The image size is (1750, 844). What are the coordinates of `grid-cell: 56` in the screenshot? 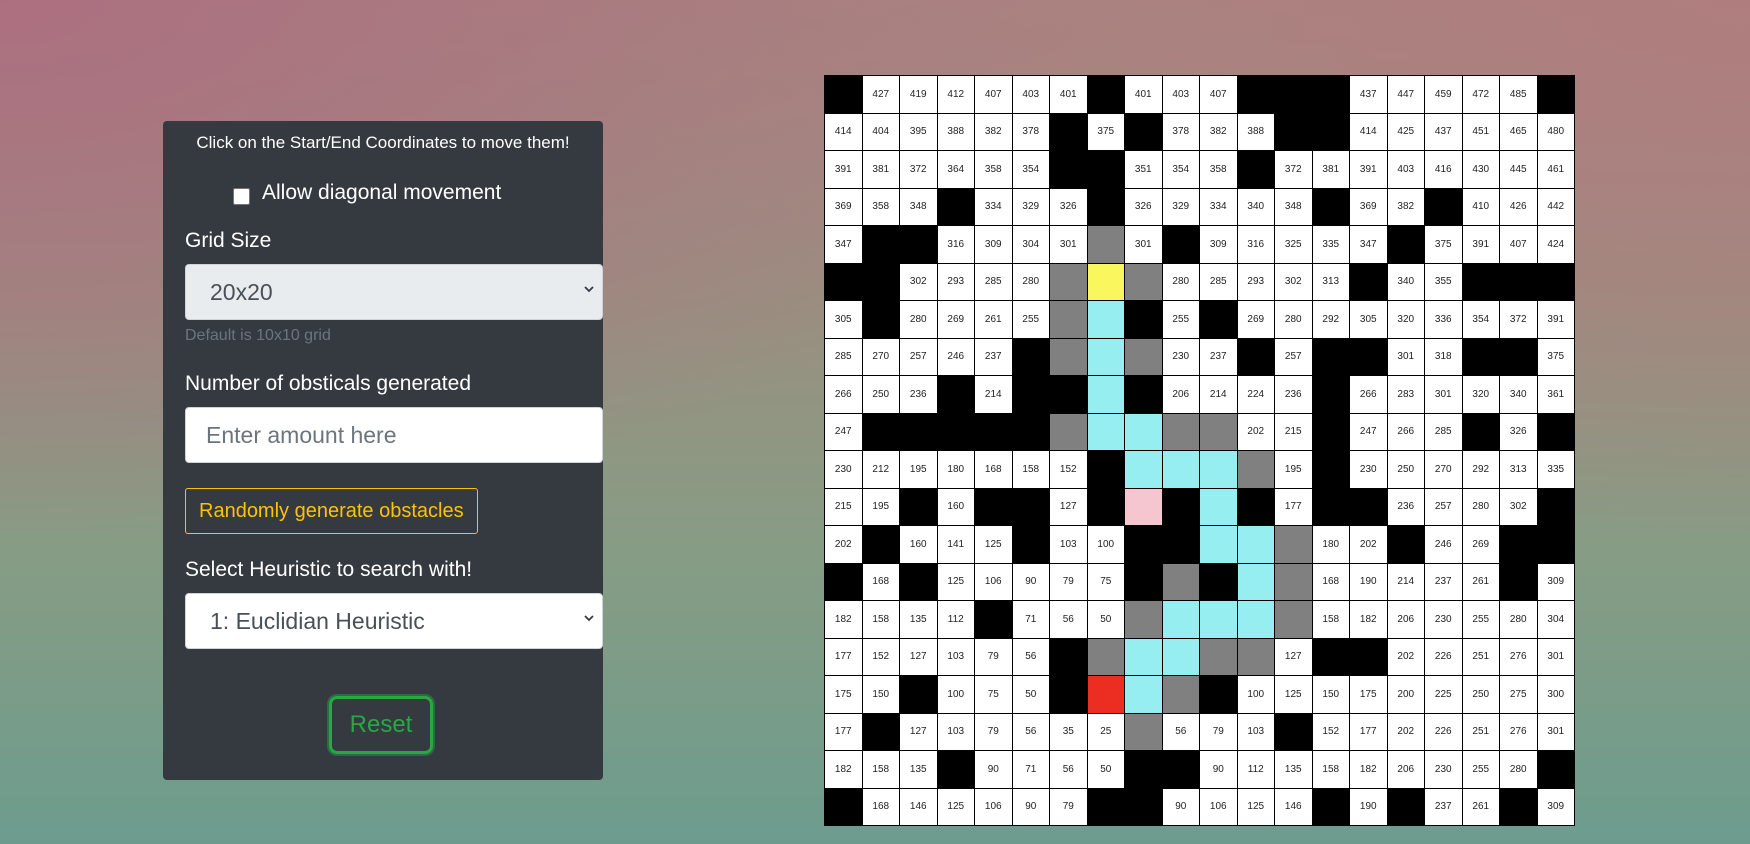 It's located at (1180, 731).